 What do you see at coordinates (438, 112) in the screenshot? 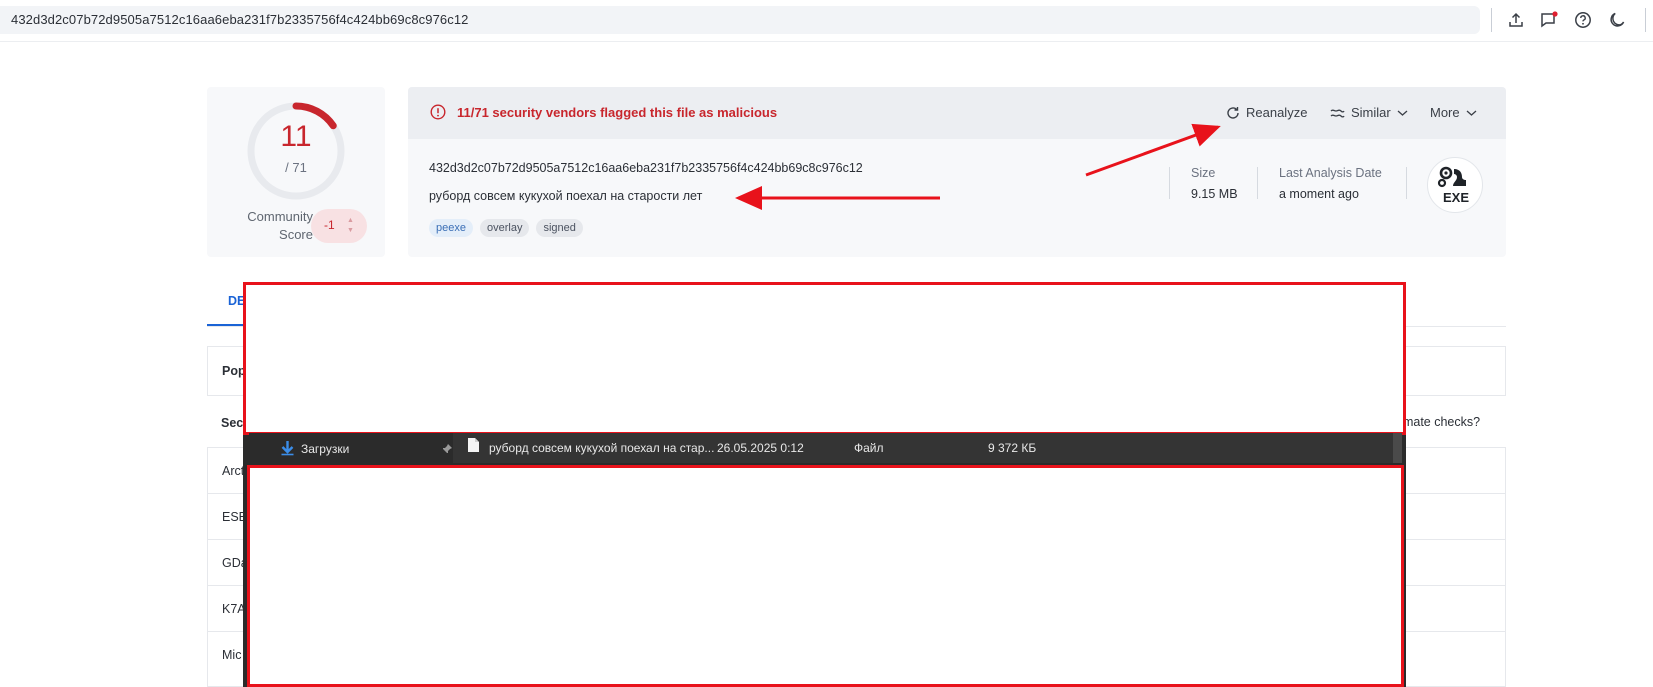
I see `alert-circle-icon` at bounding box center [438, 112].